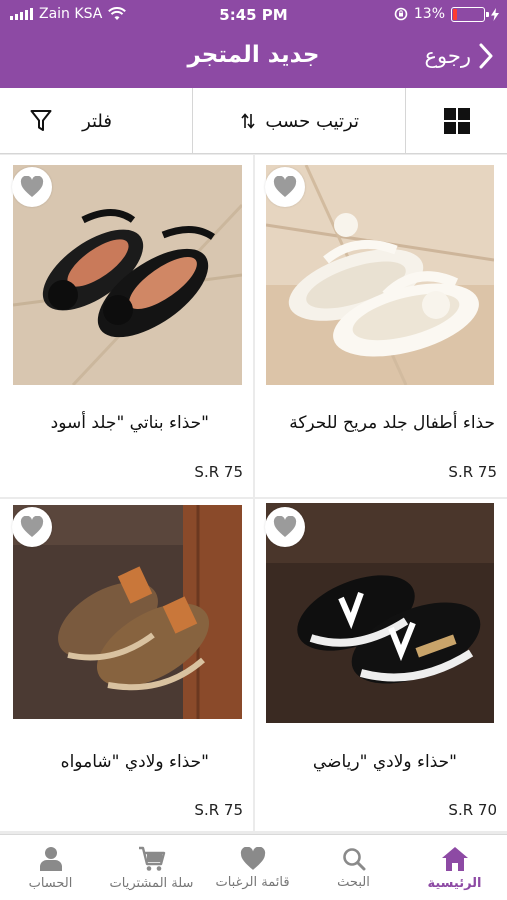  Describe the element at coordinates (50, 858) in the screenshot. I see `user-icon` at that location.